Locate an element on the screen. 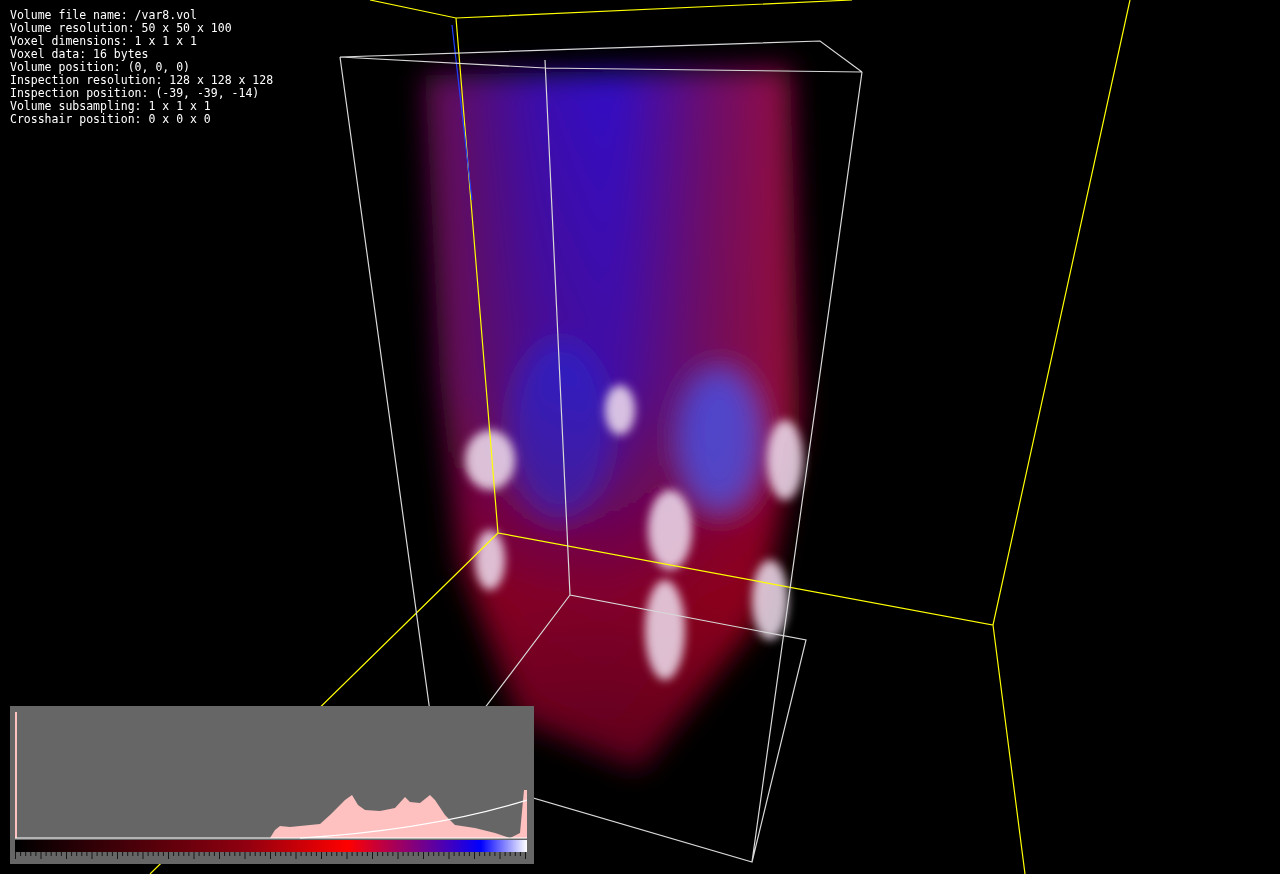  info-text: Crosshair position: 0 x 0 x 0 is located at coordinates (111, 119).